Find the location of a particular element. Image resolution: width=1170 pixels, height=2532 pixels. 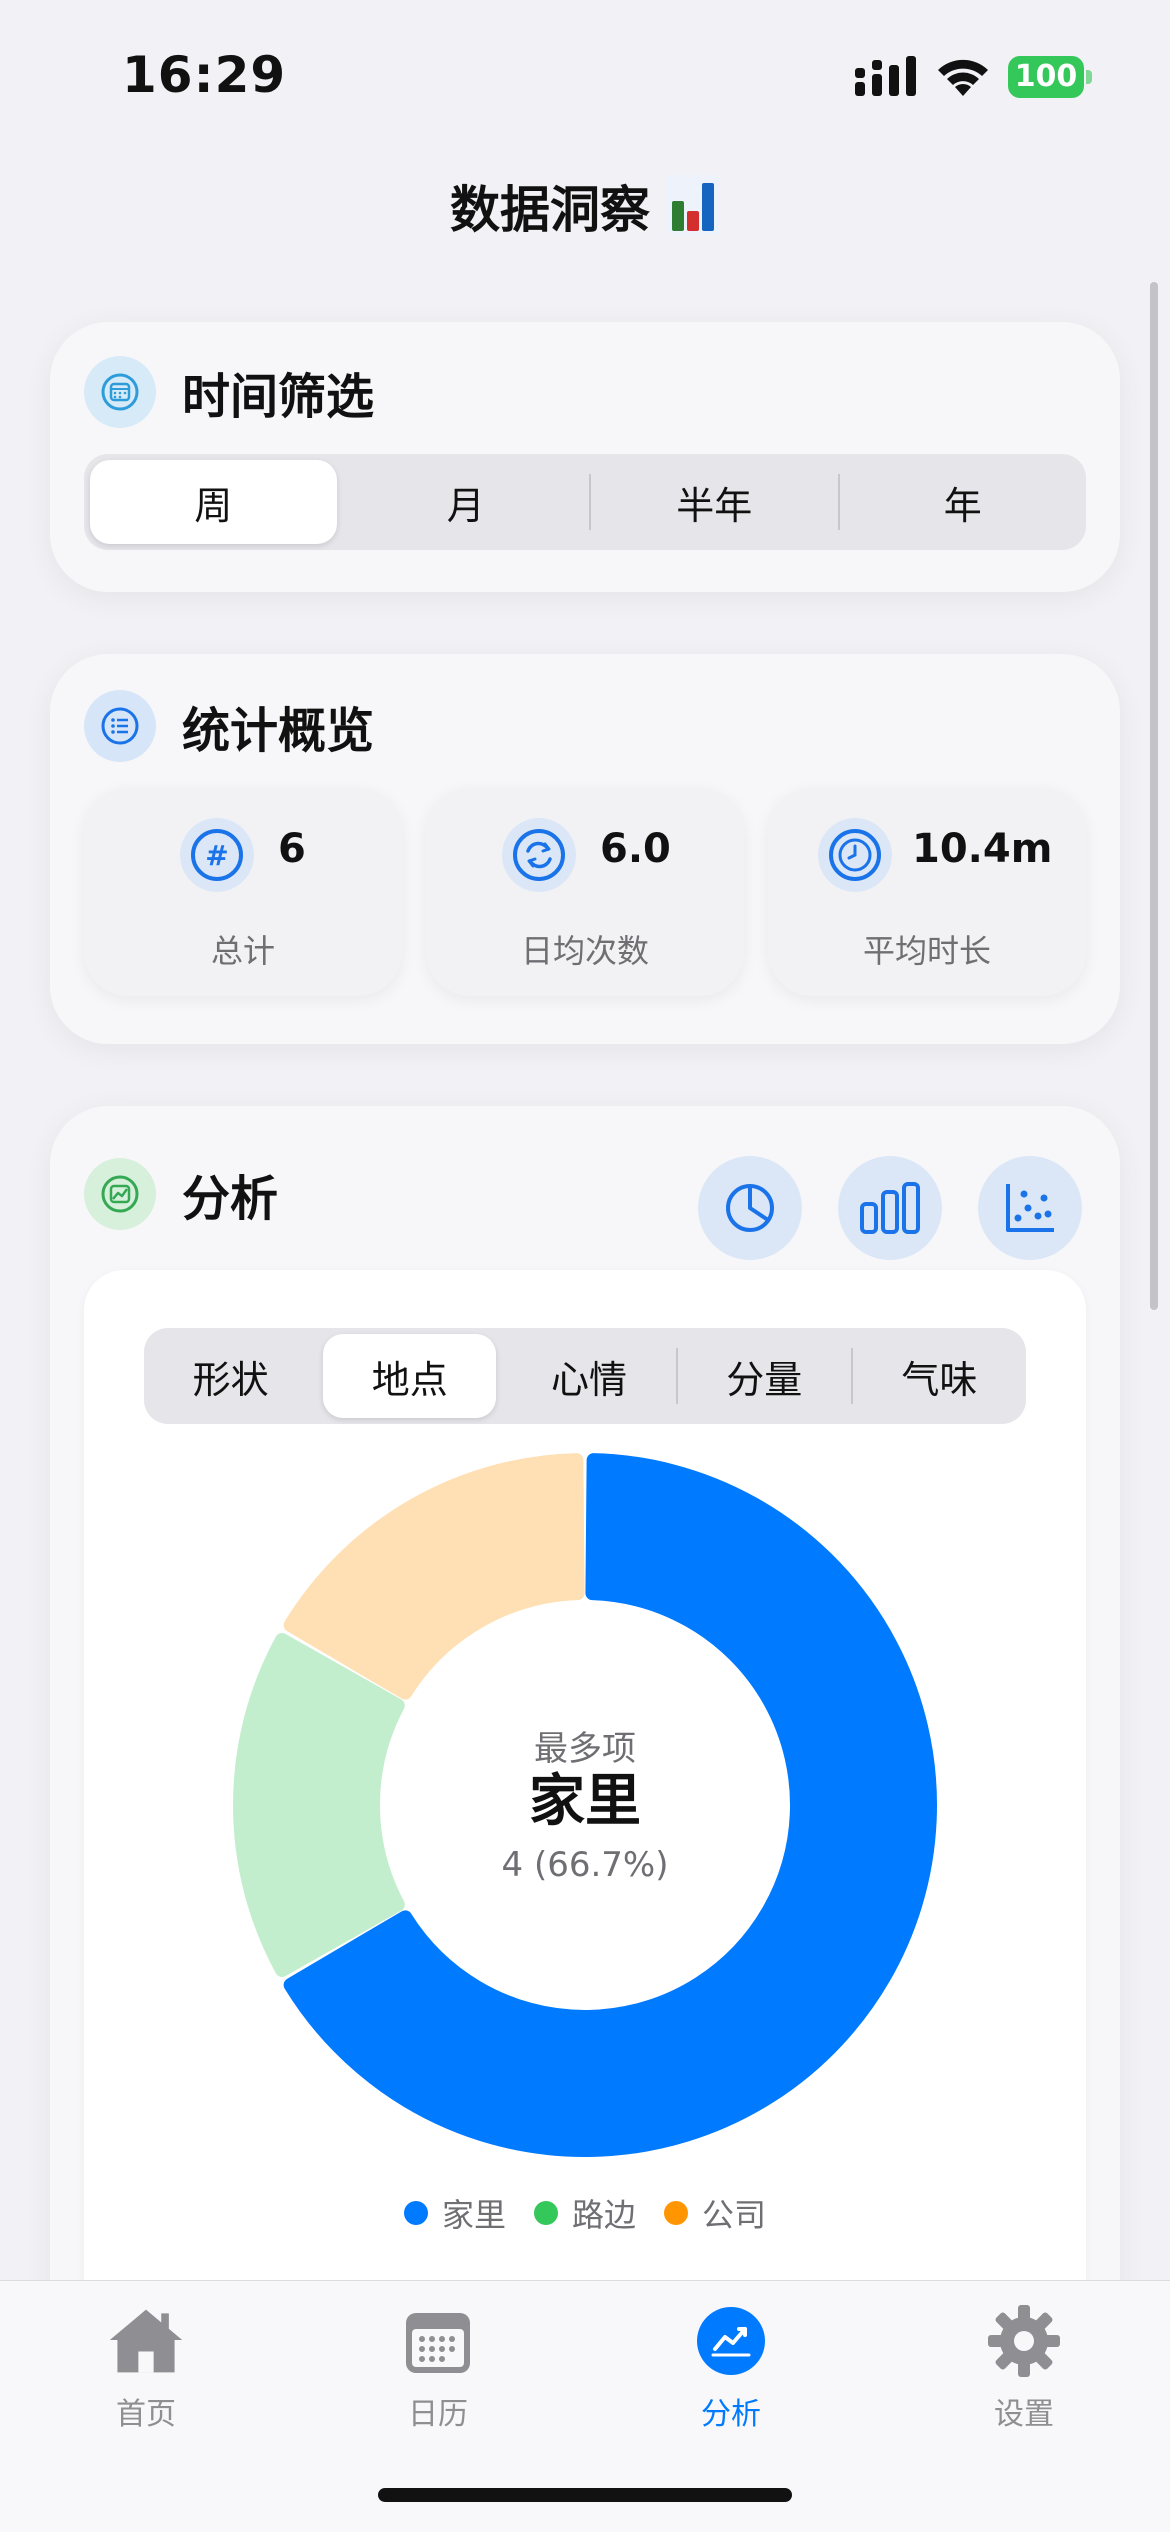

tab-settings: 设置 is located at coordinates (1024, 2367).